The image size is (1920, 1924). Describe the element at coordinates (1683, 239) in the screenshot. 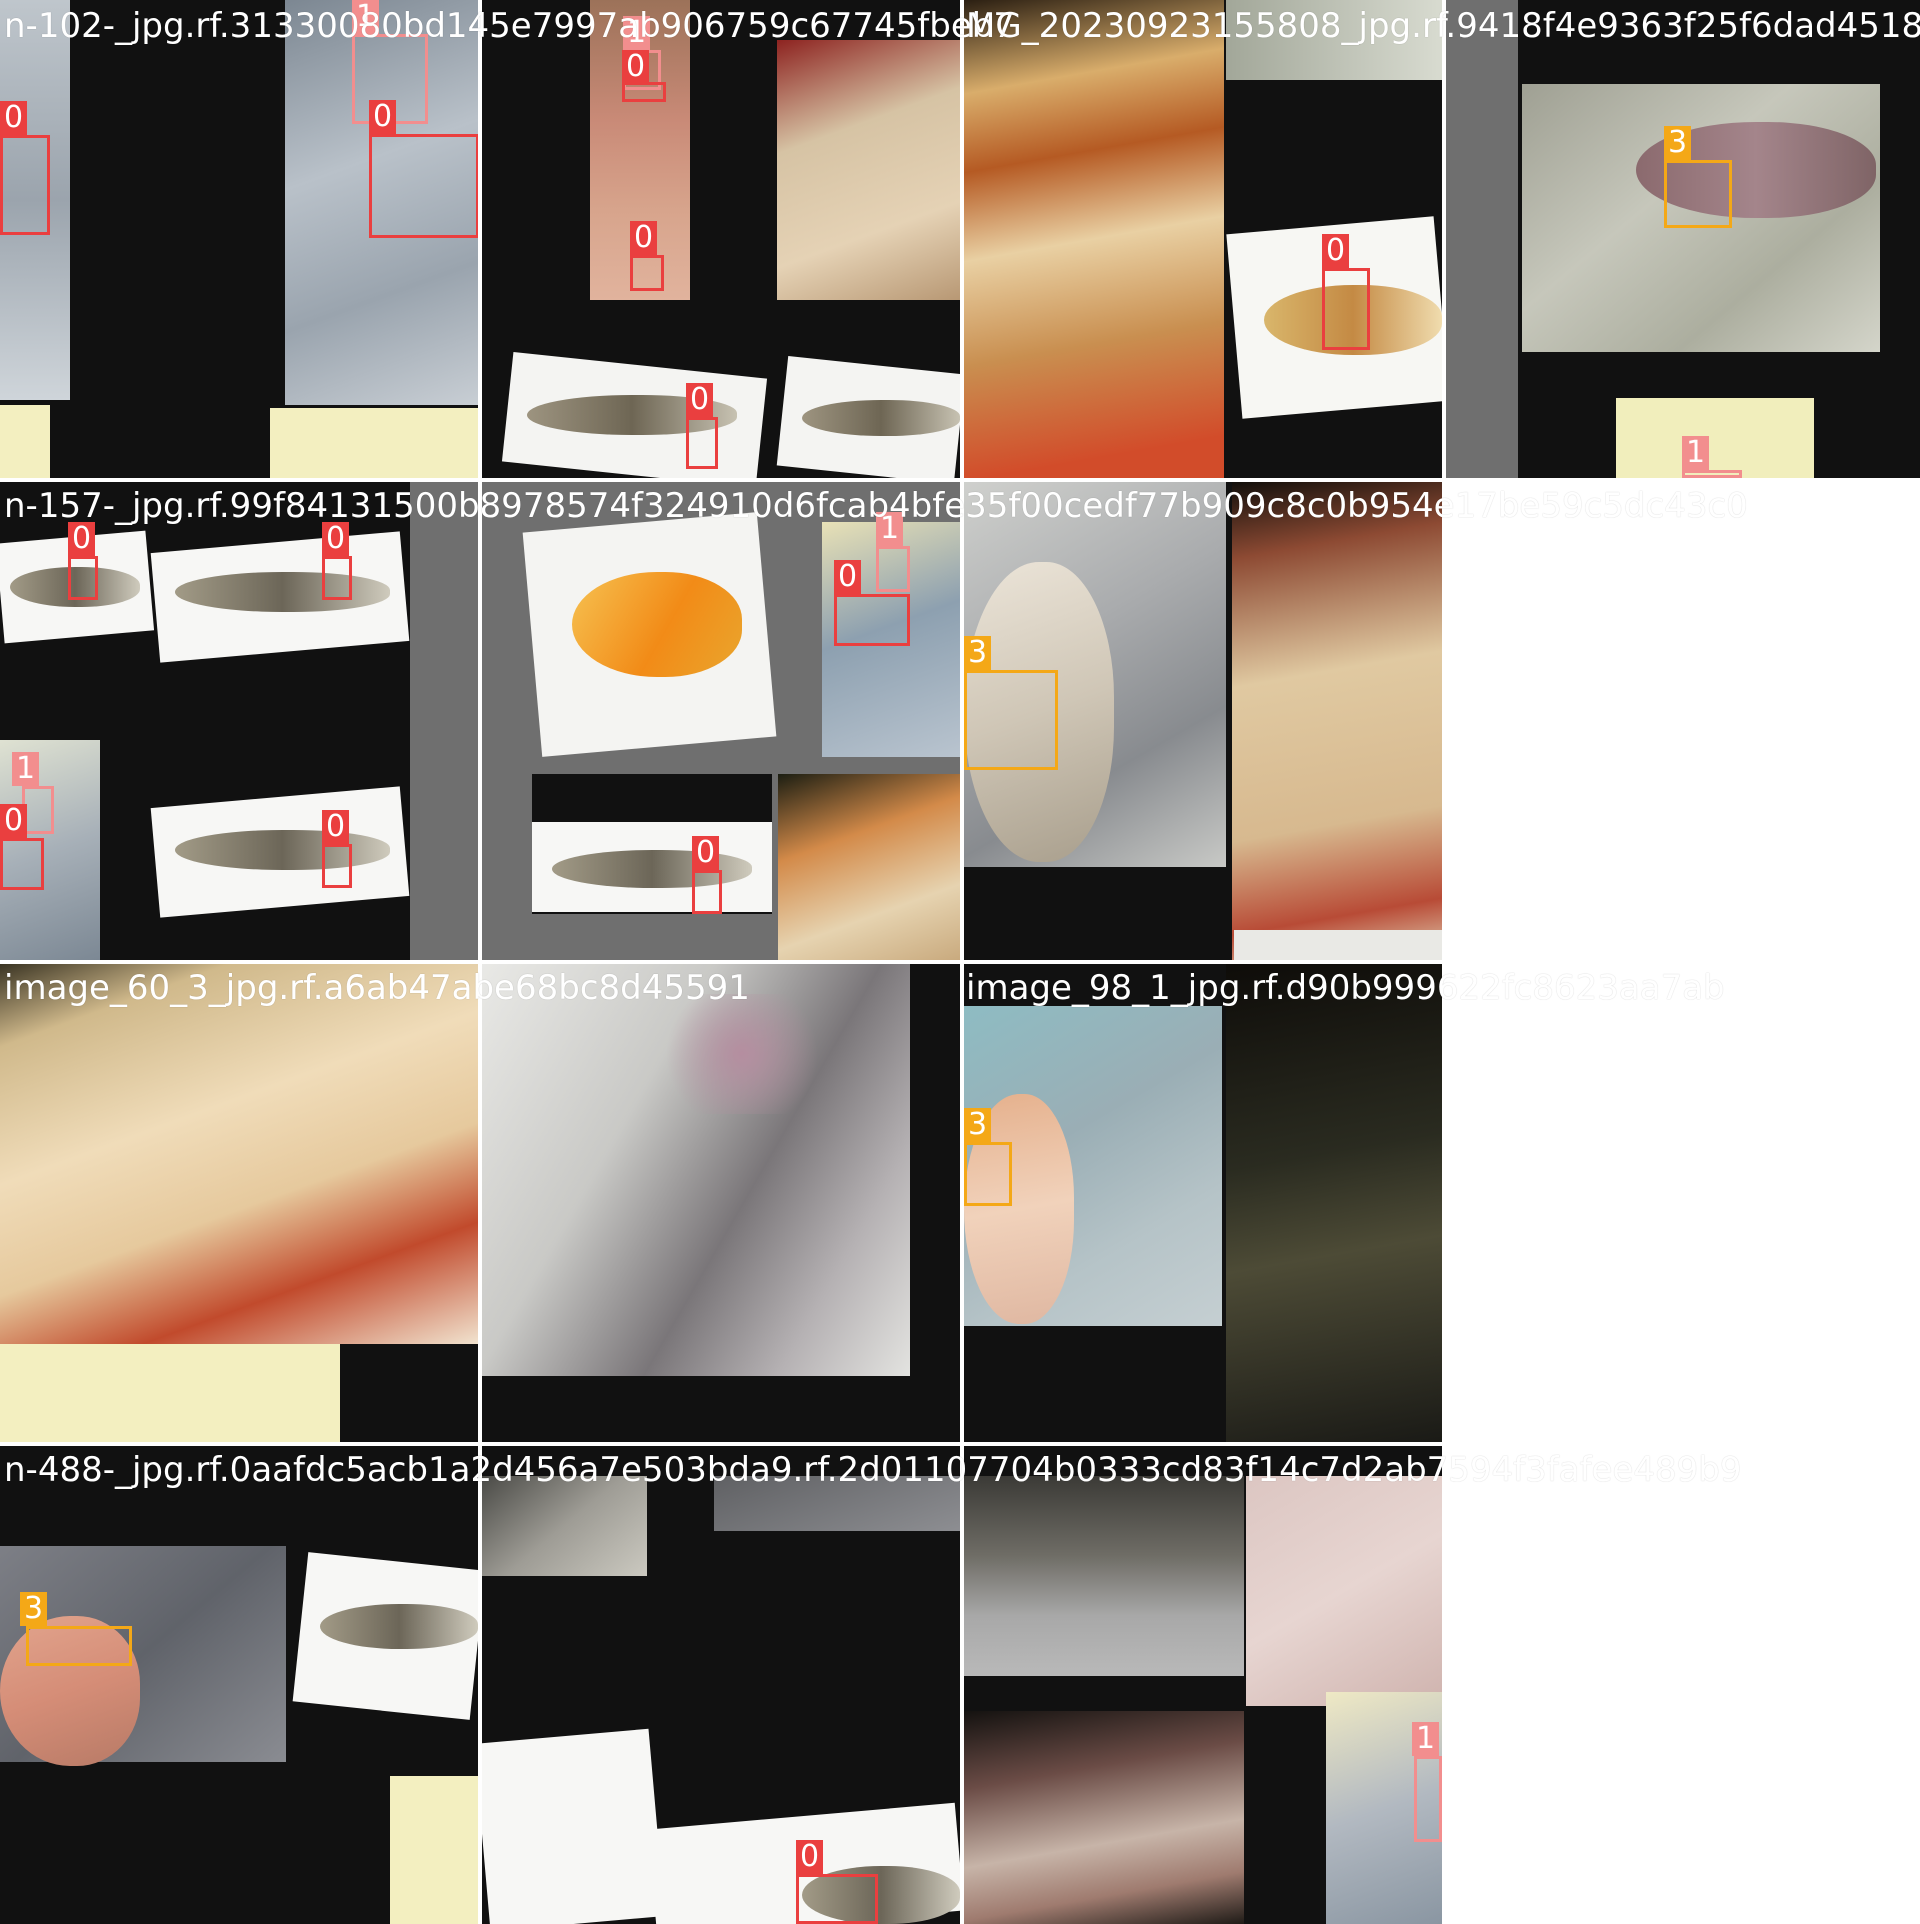

I see `tile-4: 3 1` at that location.